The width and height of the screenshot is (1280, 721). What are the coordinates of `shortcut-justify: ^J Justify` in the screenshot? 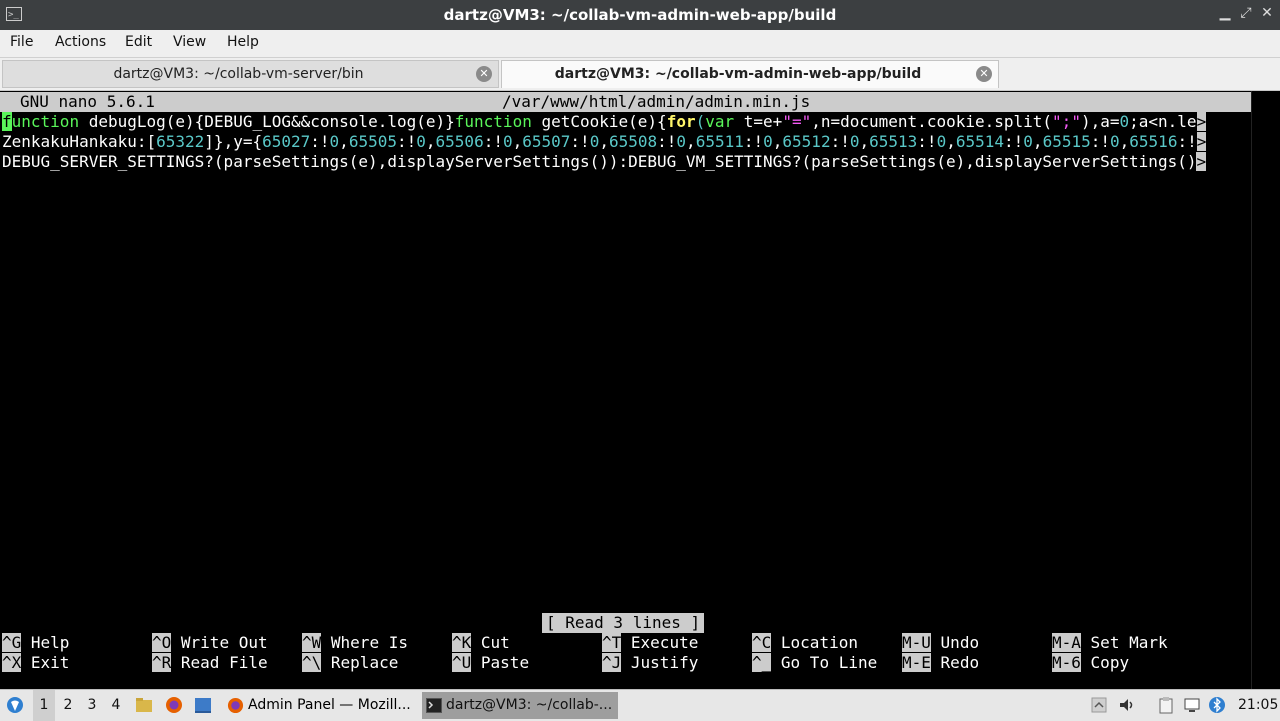 It's located at (650, 663).